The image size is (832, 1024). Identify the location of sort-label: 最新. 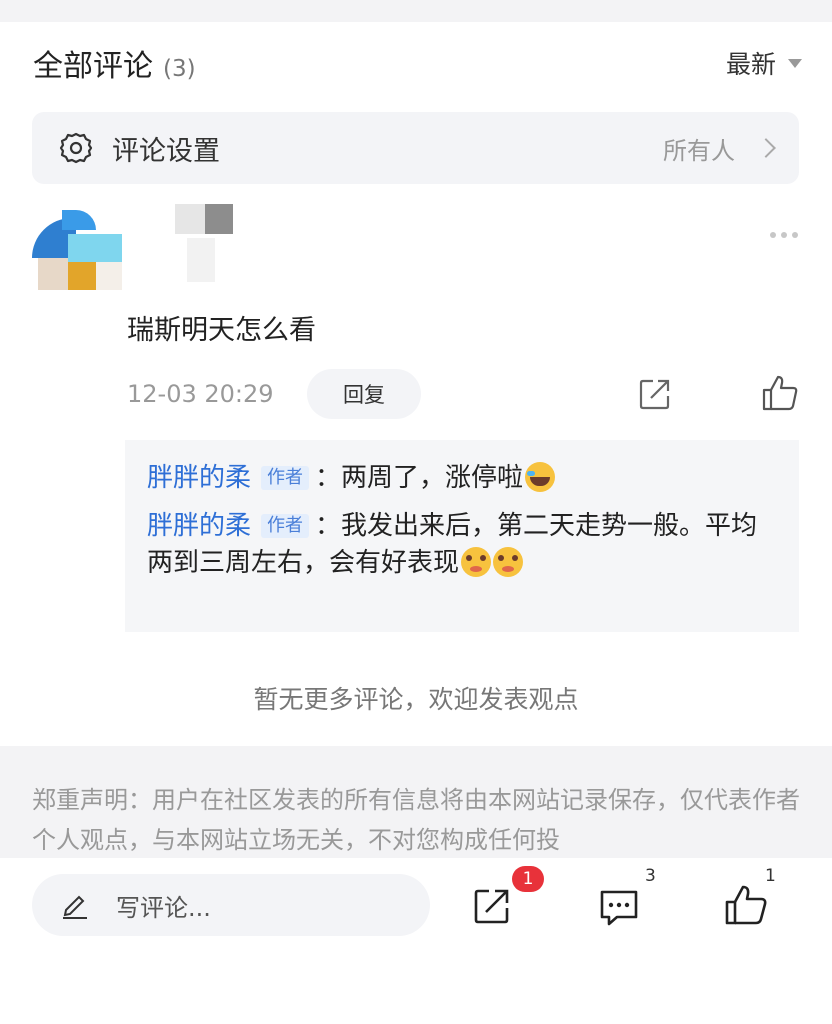
(750, 64).